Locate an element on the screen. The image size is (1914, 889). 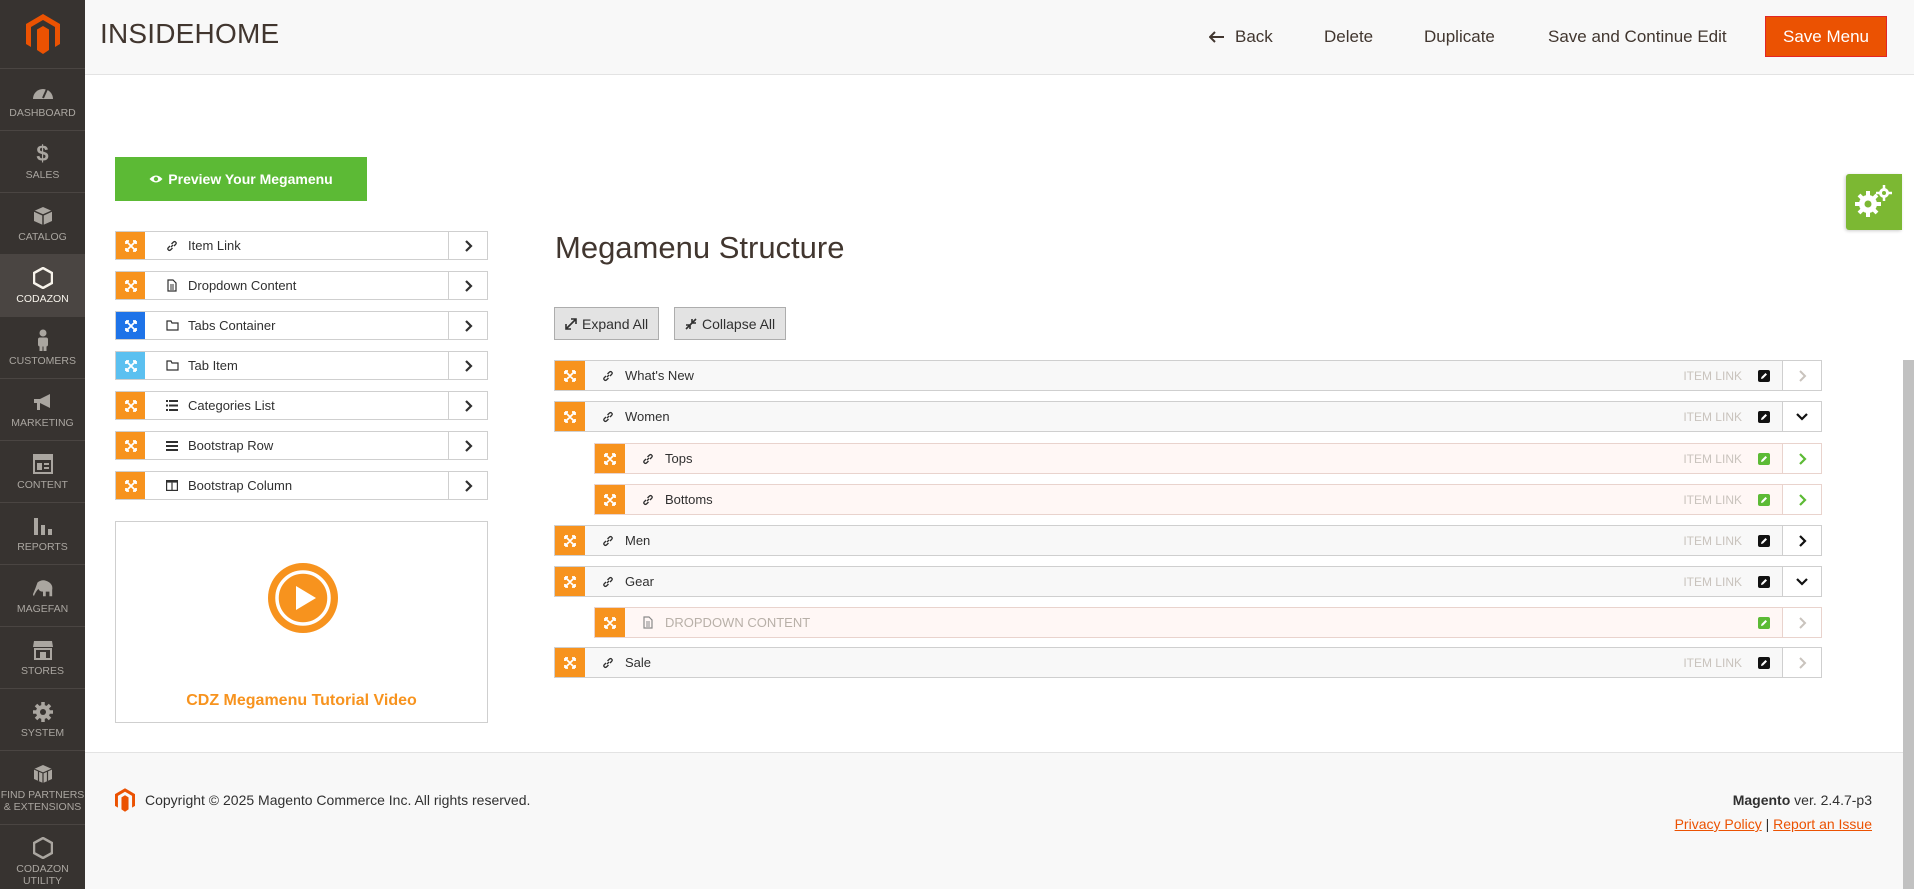
bar-chart-icon is located at coordinates (43, 526).